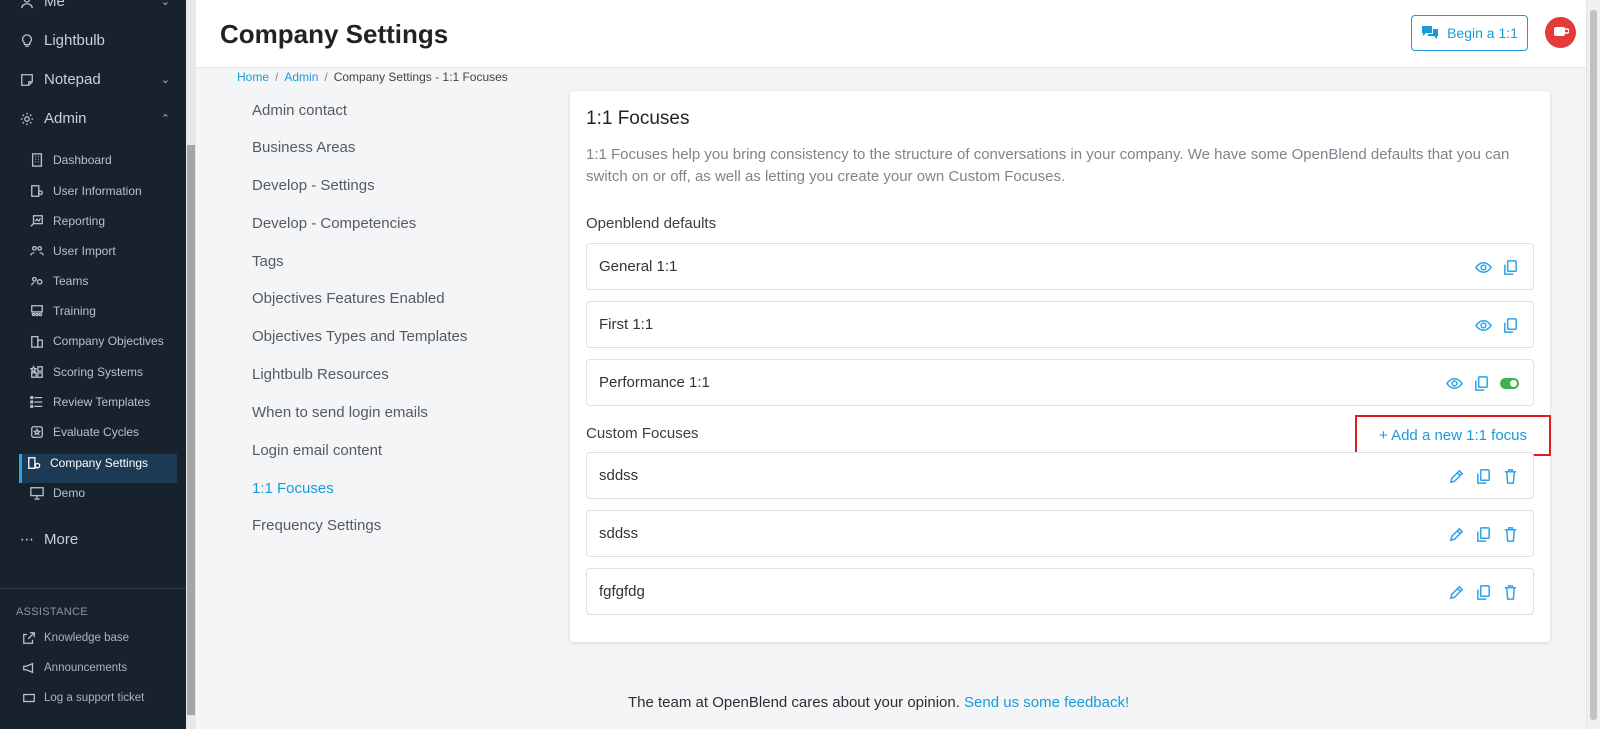 This screenshot has height=729, width=1600. I want to click on training-icon, so click(37, 311).